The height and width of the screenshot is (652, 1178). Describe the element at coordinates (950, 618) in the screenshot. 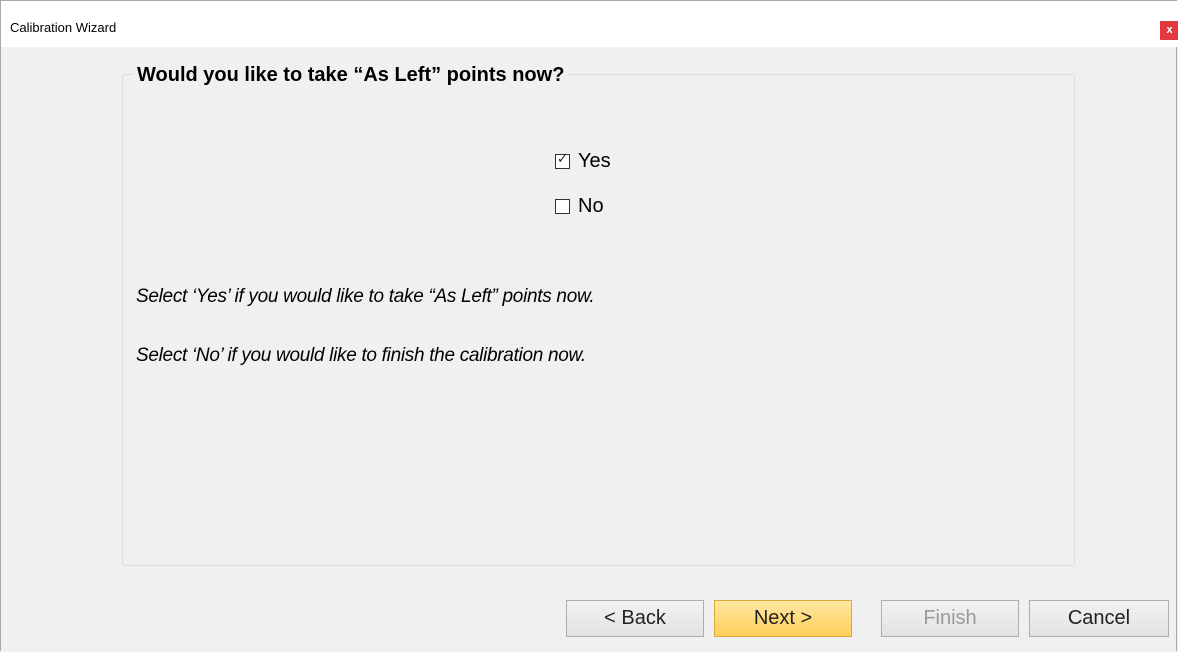

I see `finish-button: Finish` at that location.